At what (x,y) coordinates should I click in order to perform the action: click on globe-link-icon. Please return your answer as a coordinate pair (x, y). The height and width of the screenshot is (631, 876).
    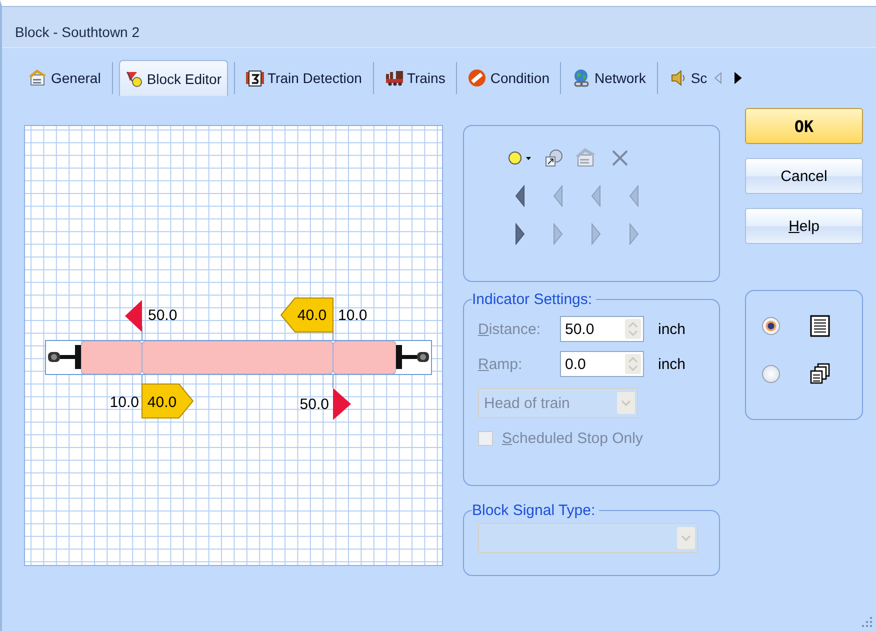
    Looking at the image, I should click on (581, 78).